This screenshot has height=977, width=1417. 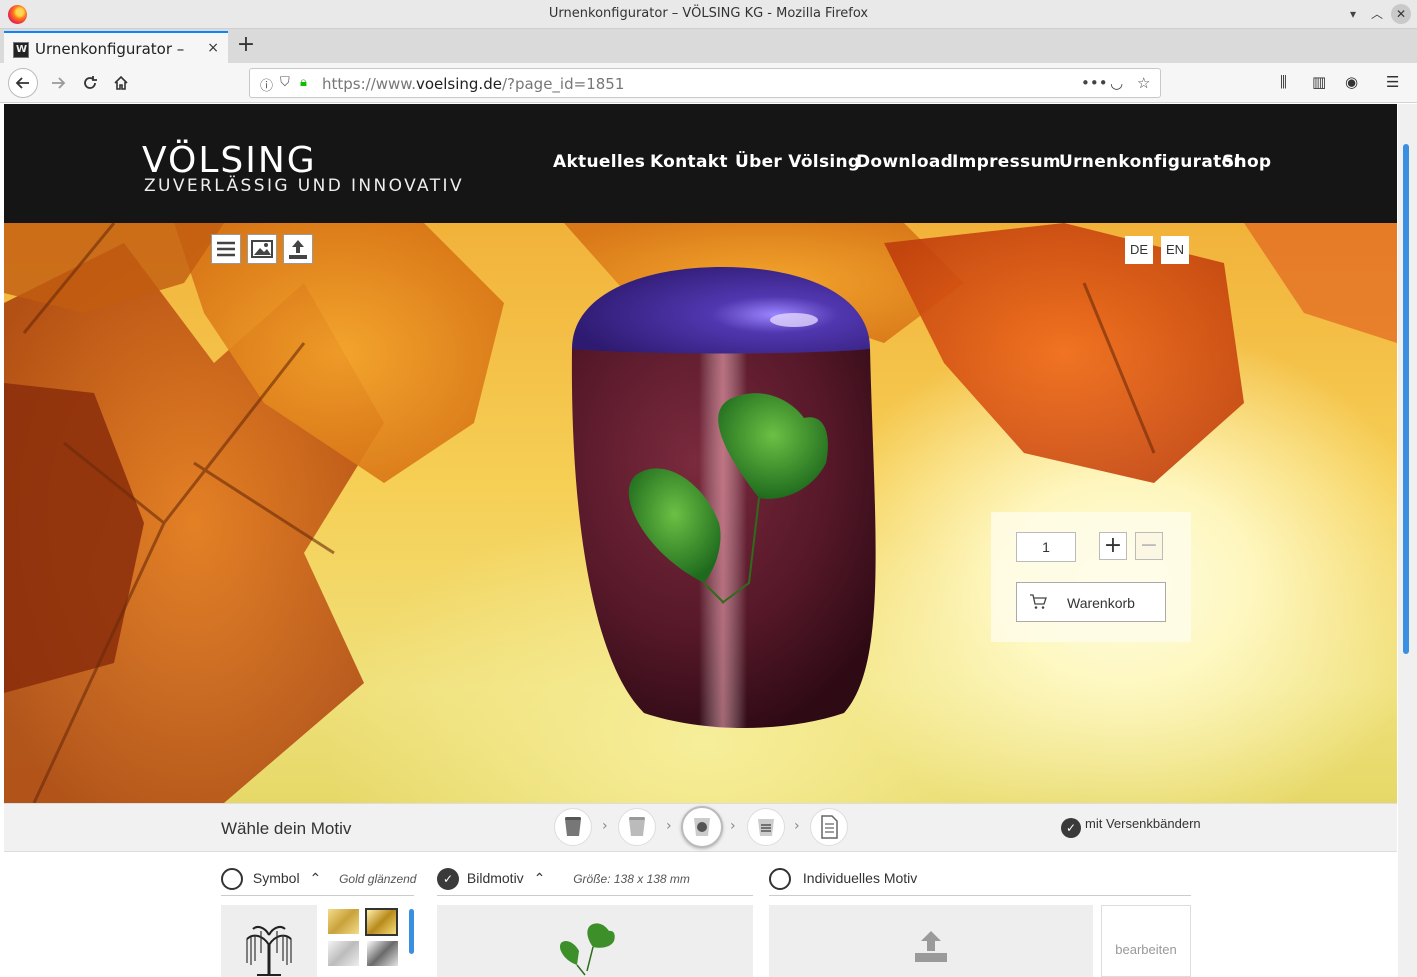 What do you see at coordinates (246, 45) in the screenshot?
I see `new-tab-button: +` at bounding box center [246, 45].